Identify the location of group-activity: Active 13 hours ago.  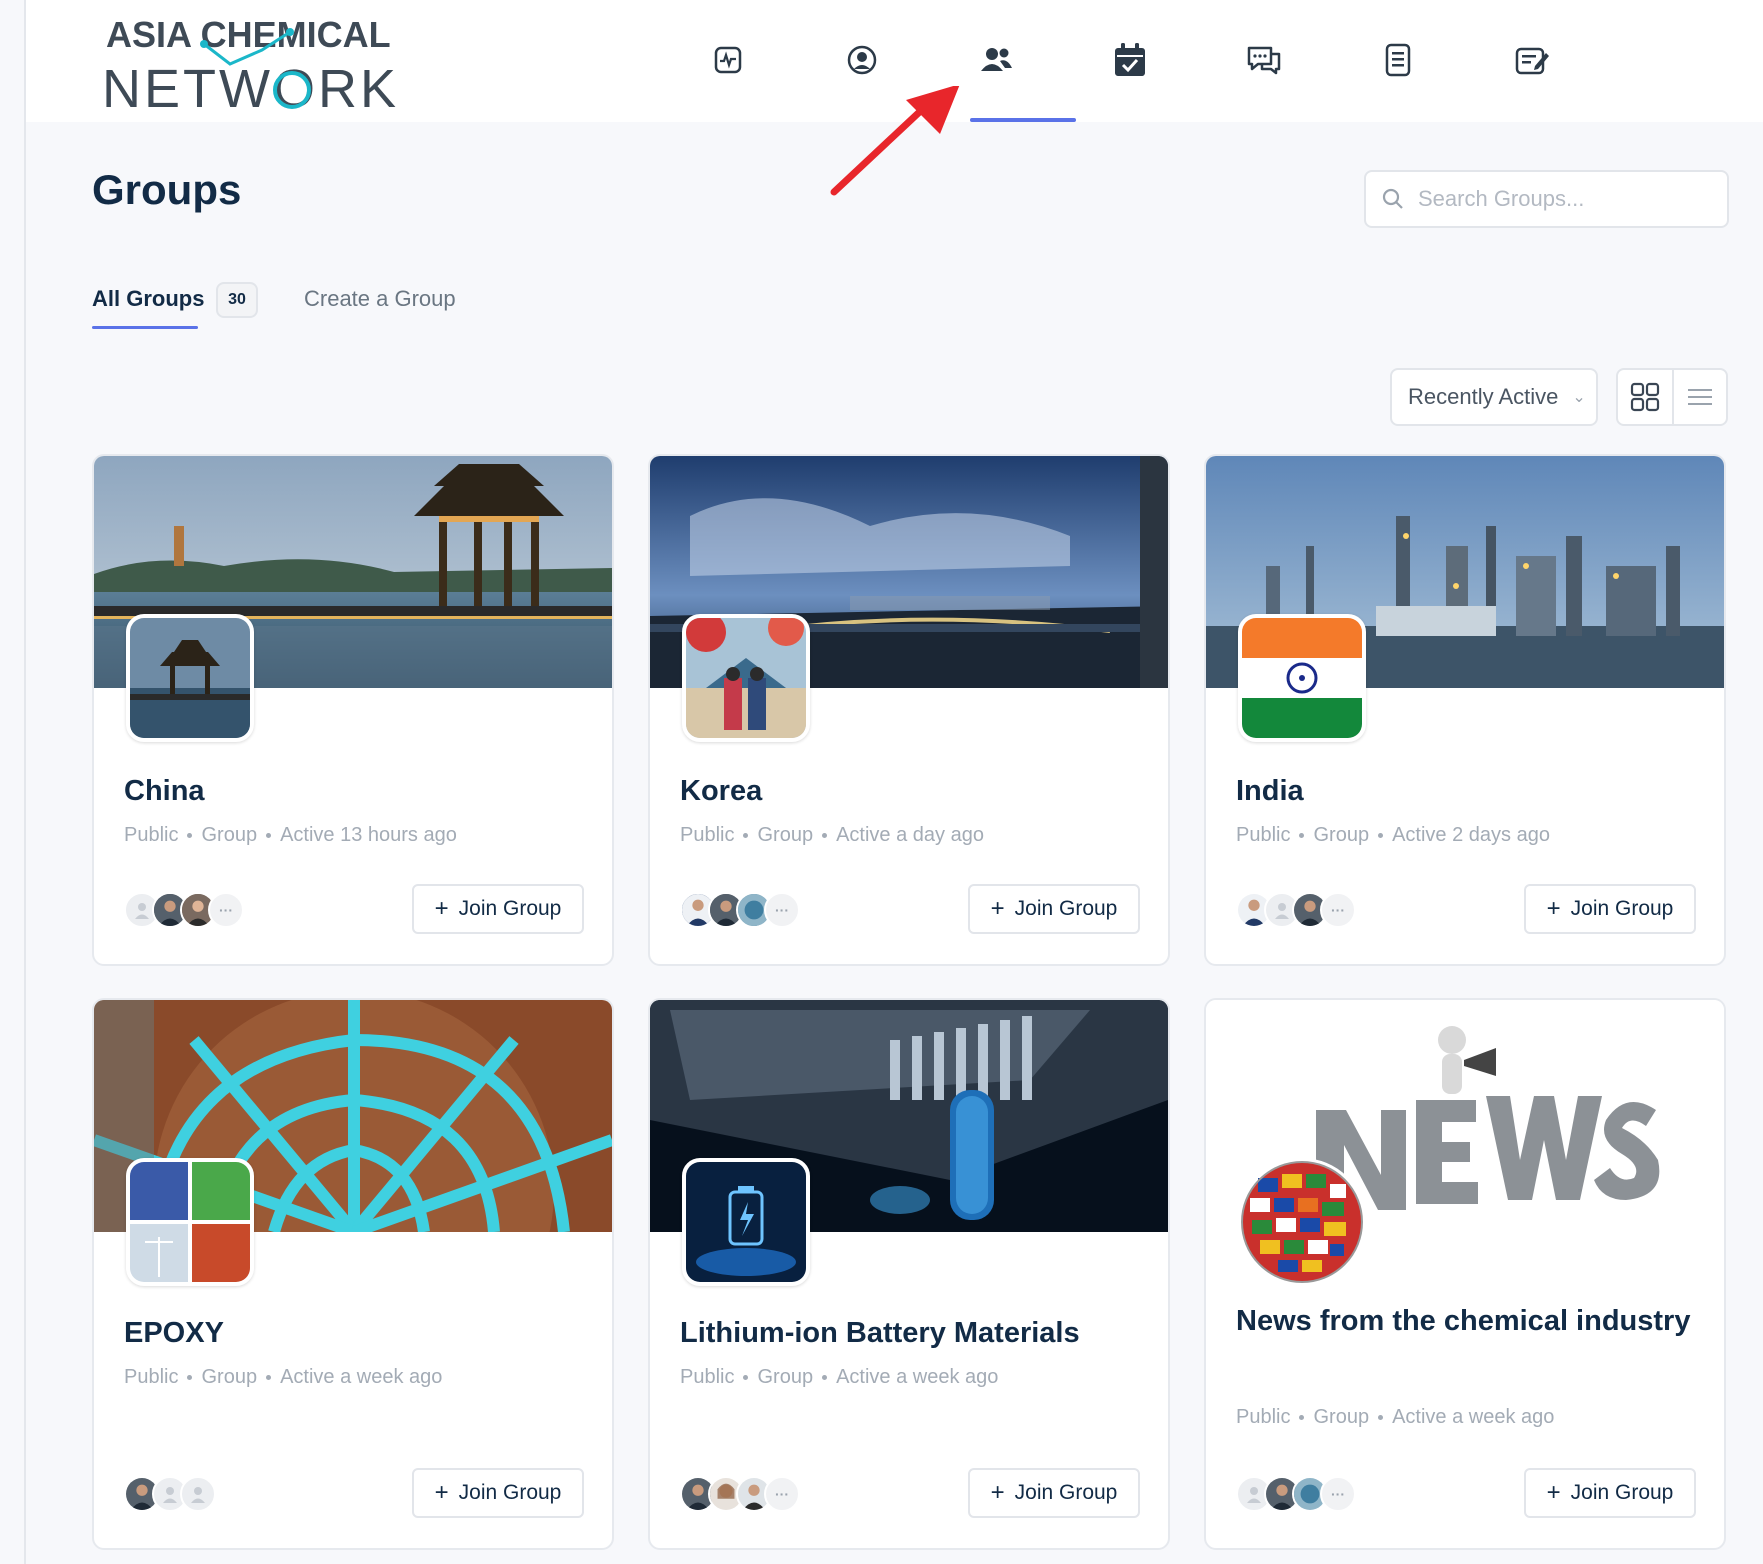
(368, 835).